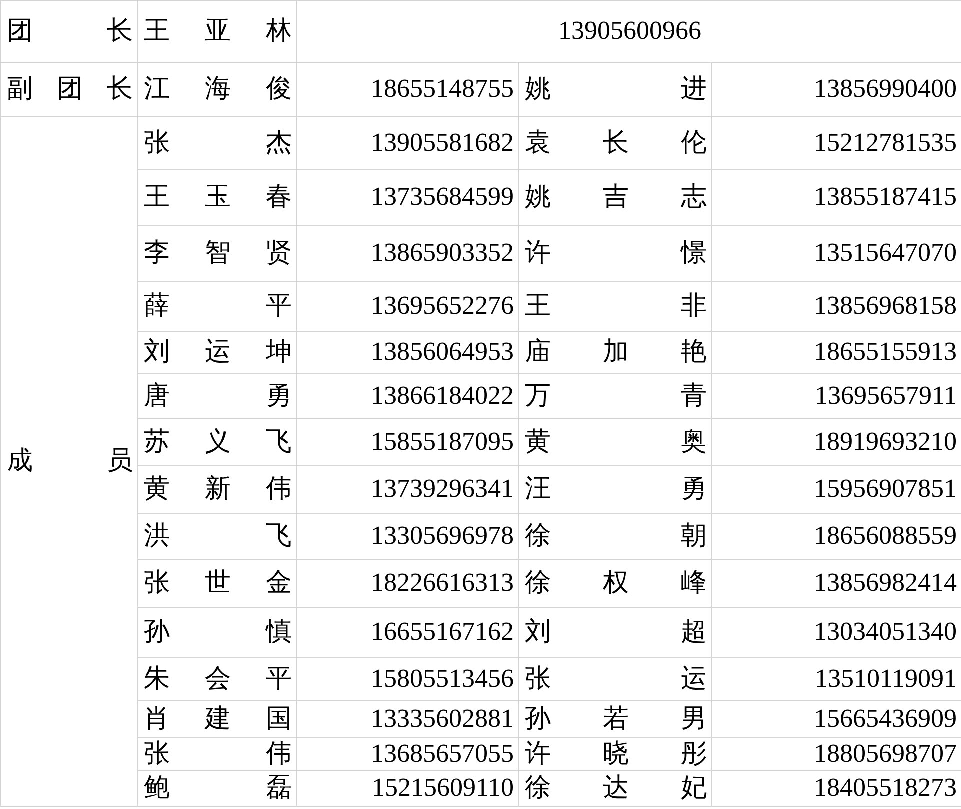 This screenshot has height=809, width=961. What do you see at coordinates (615, 754) in the screenshot?
I see `table-cell: 许 晓 彤` at bounding box center [615, 754].